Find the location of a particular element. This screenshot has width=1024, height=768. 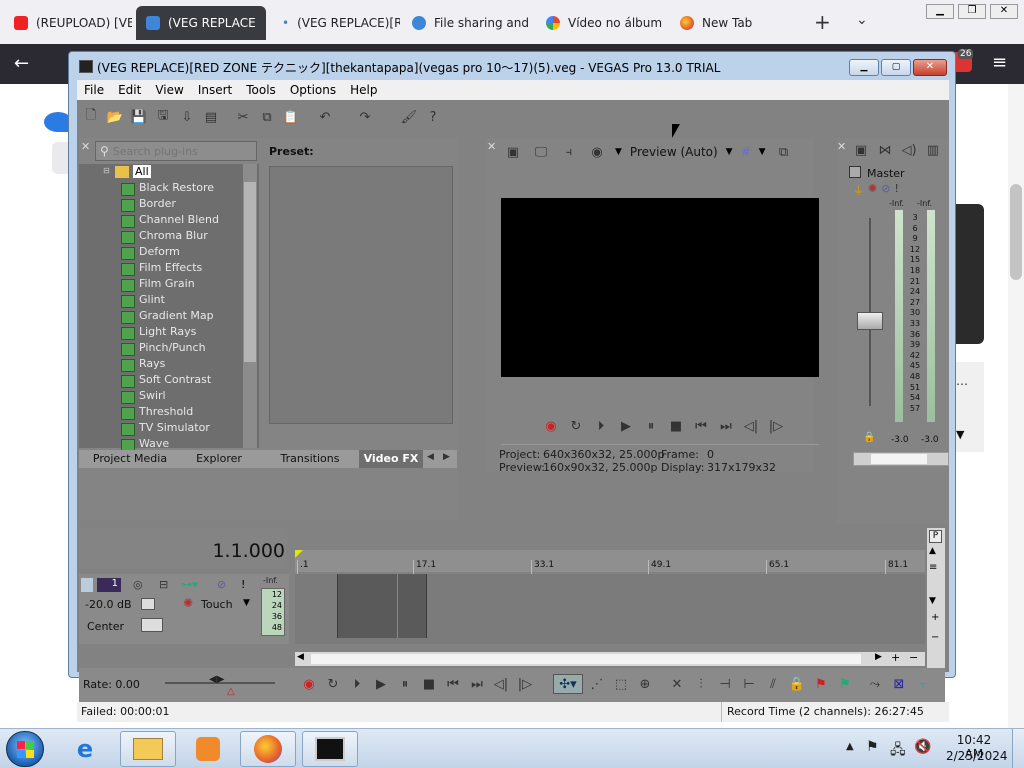

vegas-minimize-icon: ▁ is located at coordinates (864, 67).